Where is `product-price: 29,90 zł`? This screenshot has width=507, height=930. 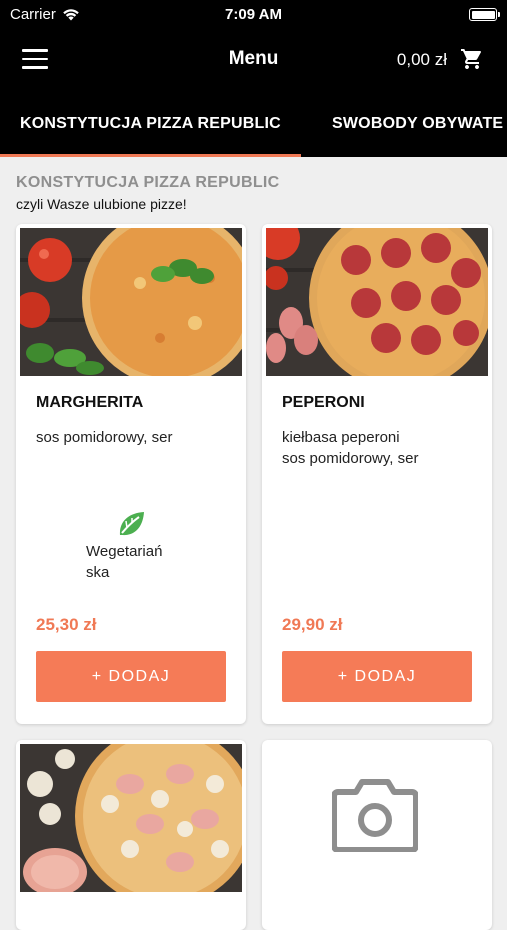 product-price: 29,90 zł is located at coordinates (312, 624).